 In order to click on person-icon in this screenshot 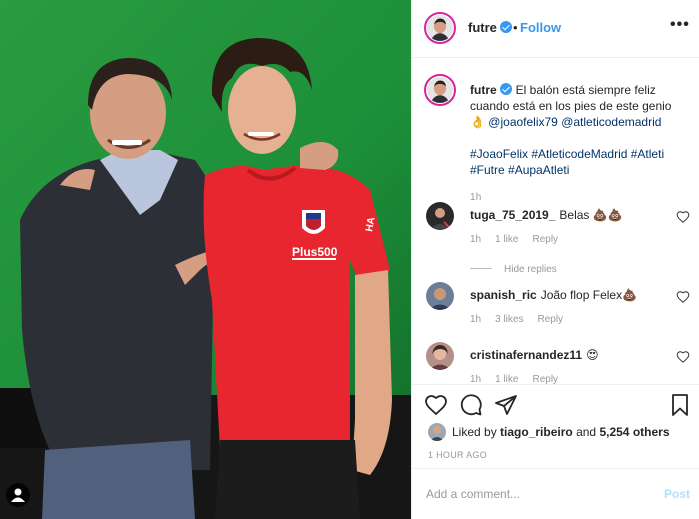, I will do `click(18, 495)`.